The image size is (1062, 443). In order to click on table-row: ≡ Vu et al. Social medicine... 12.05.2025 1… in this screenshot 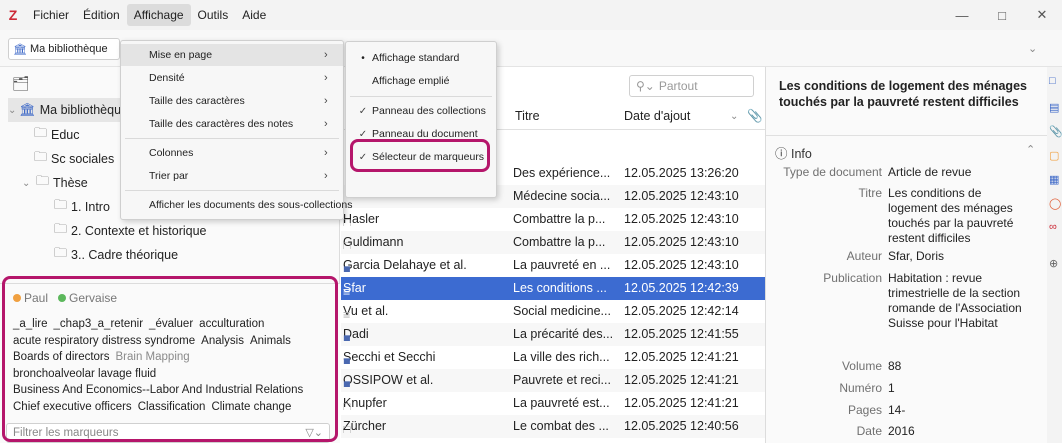, I will do `click(553, 311)`.